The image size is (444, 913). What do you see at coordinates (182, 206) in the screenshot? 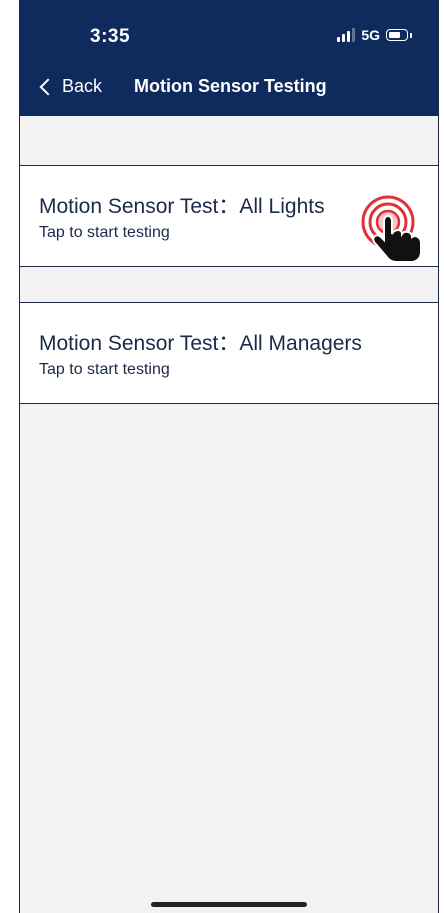
I see `list-item-title: Motion Sensor Test：All Lights` at bounding box center [182, 206].